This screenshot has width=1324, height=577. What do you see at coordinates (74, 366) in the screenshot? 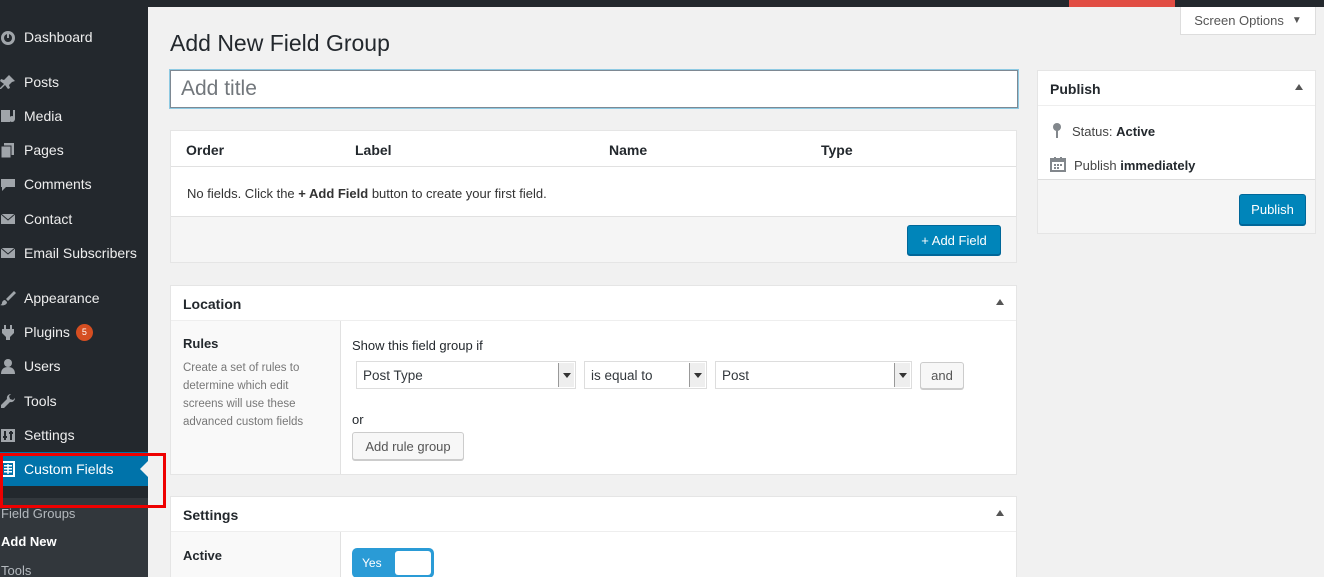
I see `sidebar-item-users: Users` at bounding box center [74, 366].